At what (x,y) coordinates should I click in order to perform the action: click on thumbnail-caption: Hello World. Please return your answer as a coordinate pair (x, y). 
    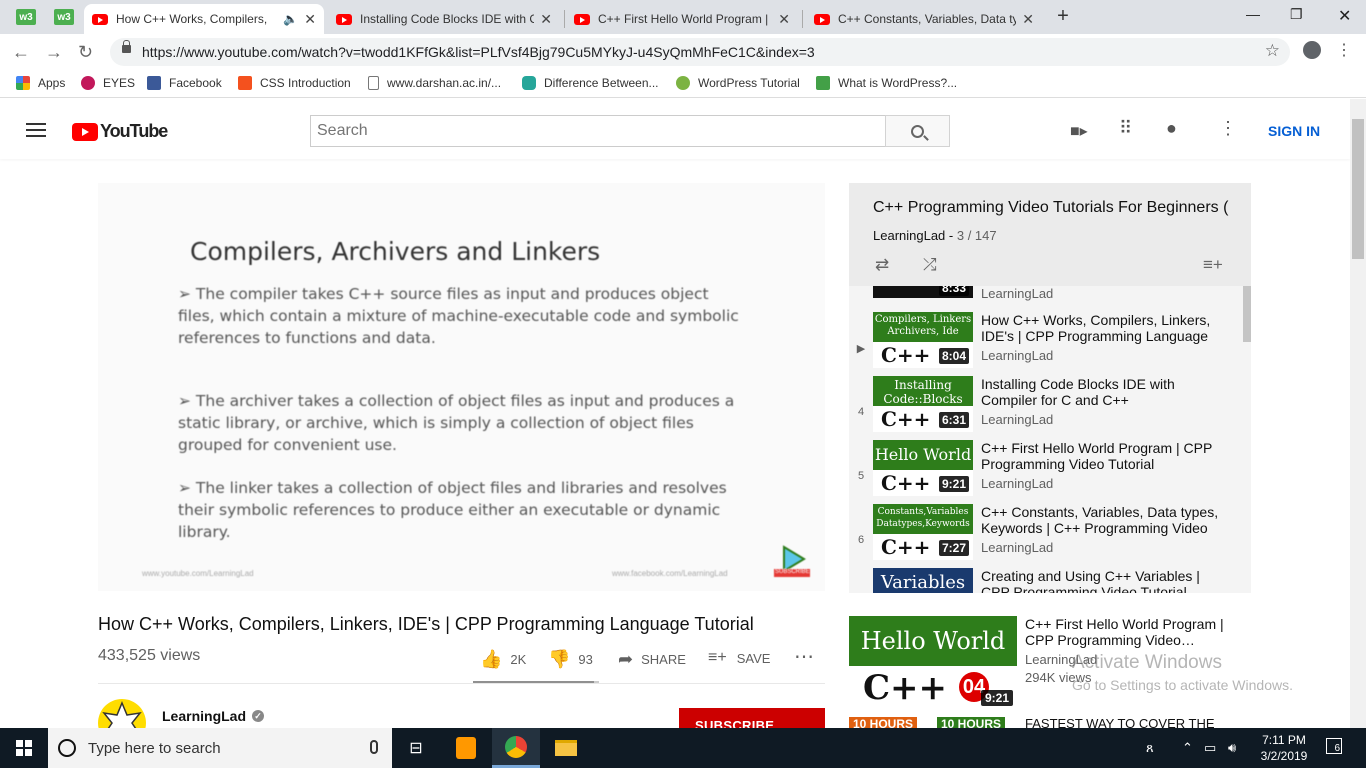
    Looking at the image, I should click on (923, 455).